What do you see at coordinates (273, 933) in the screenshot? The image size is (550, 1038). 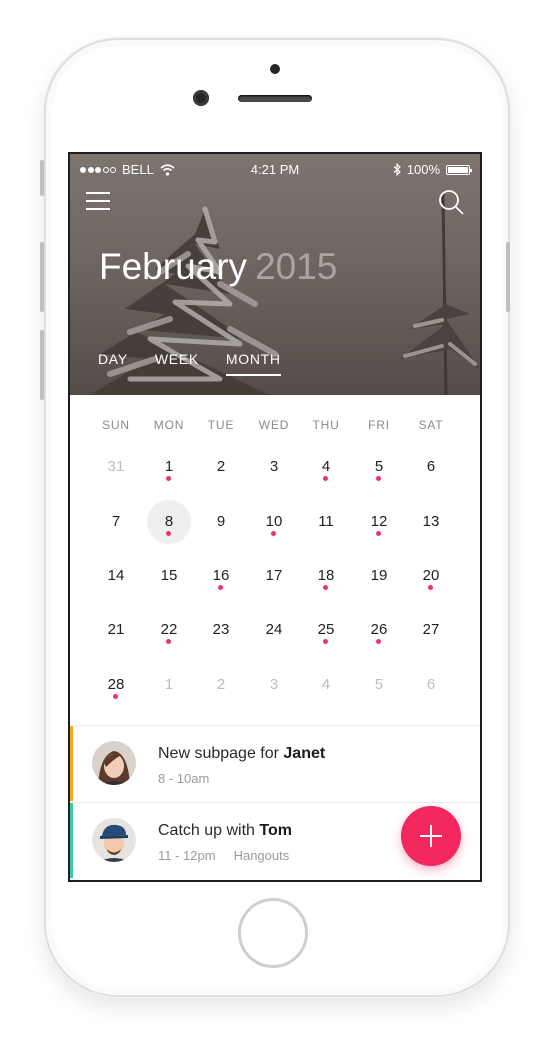 I see `home-button` at bounding box center [273, 933].